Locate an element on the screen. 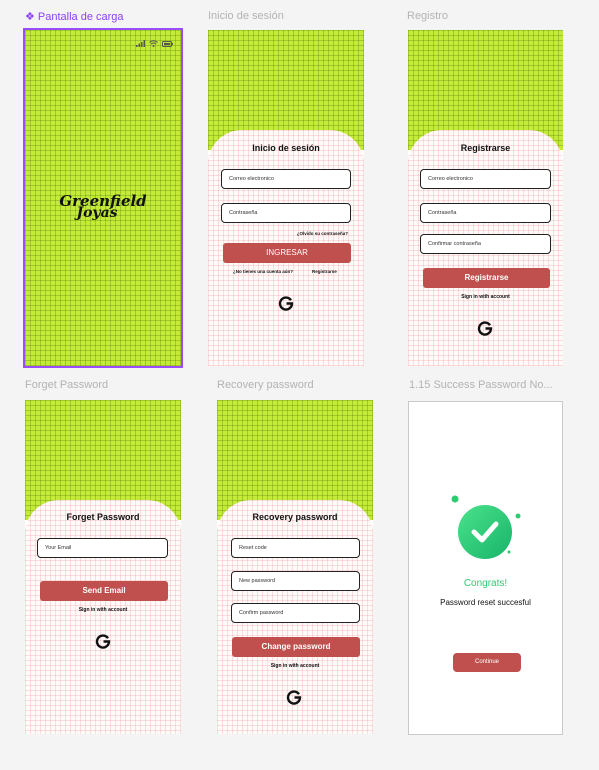  check-circle is located at coordinates (485, 532).